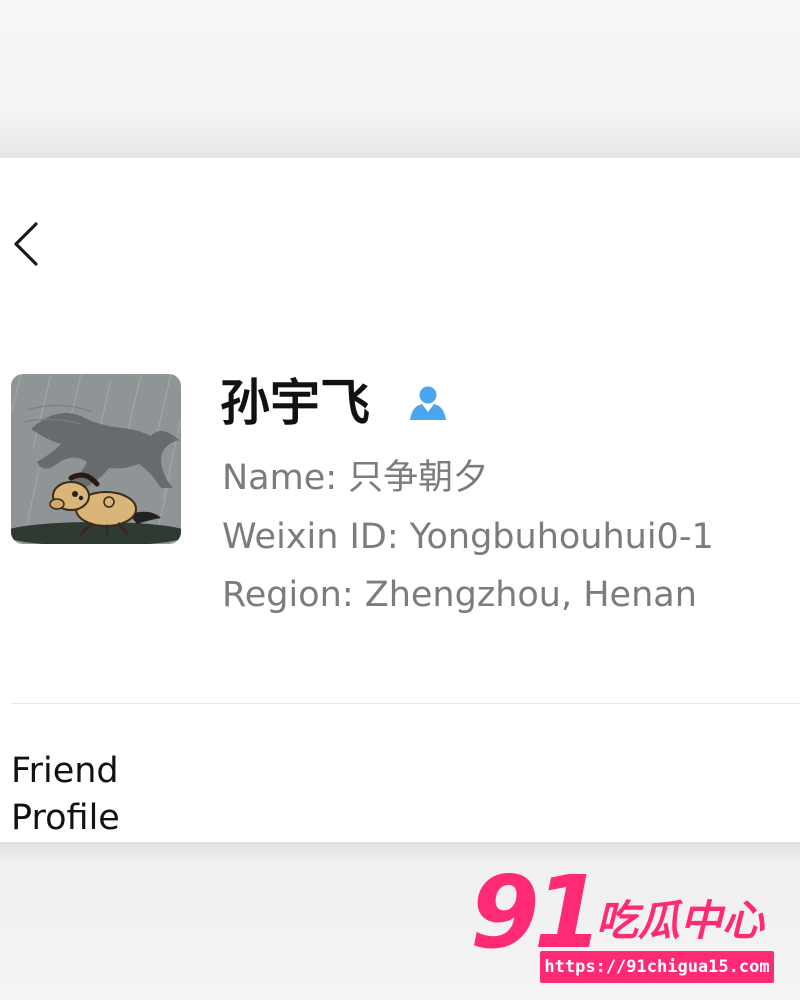  I want to click on name-line: Name: 只争朝夕, so click(355, 478).